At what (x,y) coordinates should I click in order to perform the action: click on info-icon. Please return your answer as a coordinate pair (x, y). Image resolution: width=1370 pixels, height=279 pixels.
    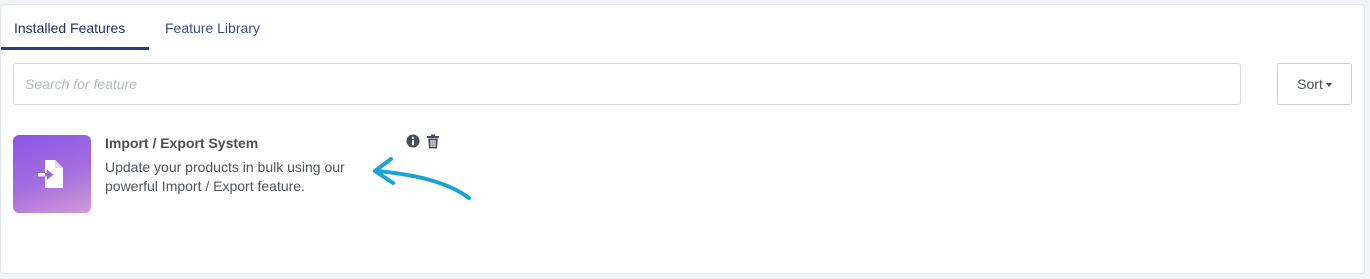
    Looking at the image, I should click on (413, 143).